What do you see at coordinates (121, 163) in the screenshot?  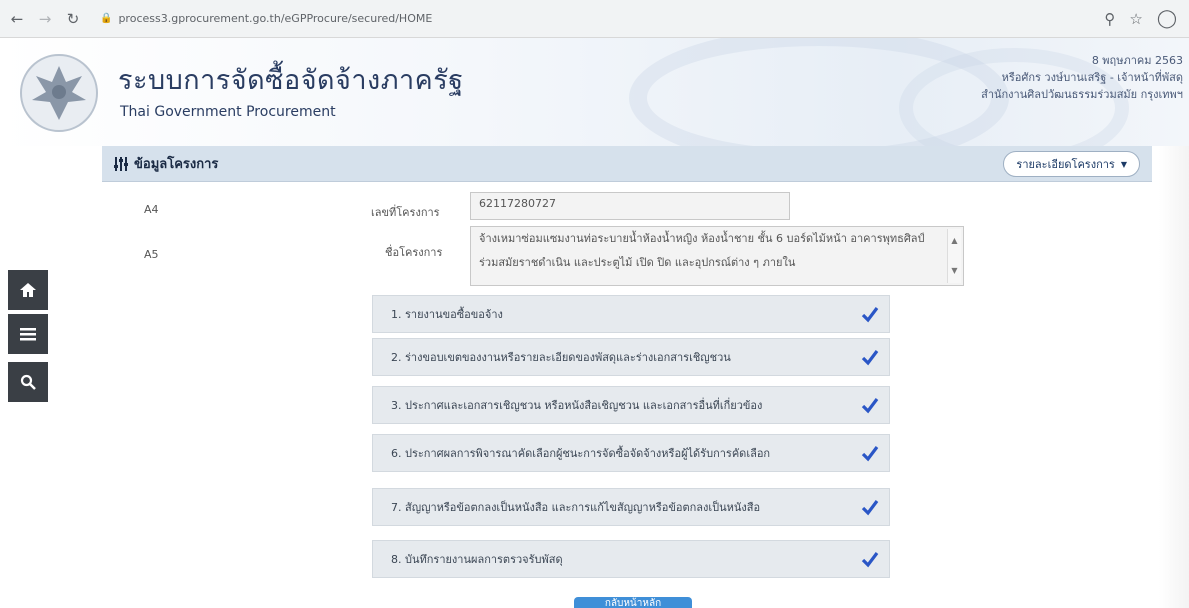 I see `sliders-icon` at bounding box center [121, 163].